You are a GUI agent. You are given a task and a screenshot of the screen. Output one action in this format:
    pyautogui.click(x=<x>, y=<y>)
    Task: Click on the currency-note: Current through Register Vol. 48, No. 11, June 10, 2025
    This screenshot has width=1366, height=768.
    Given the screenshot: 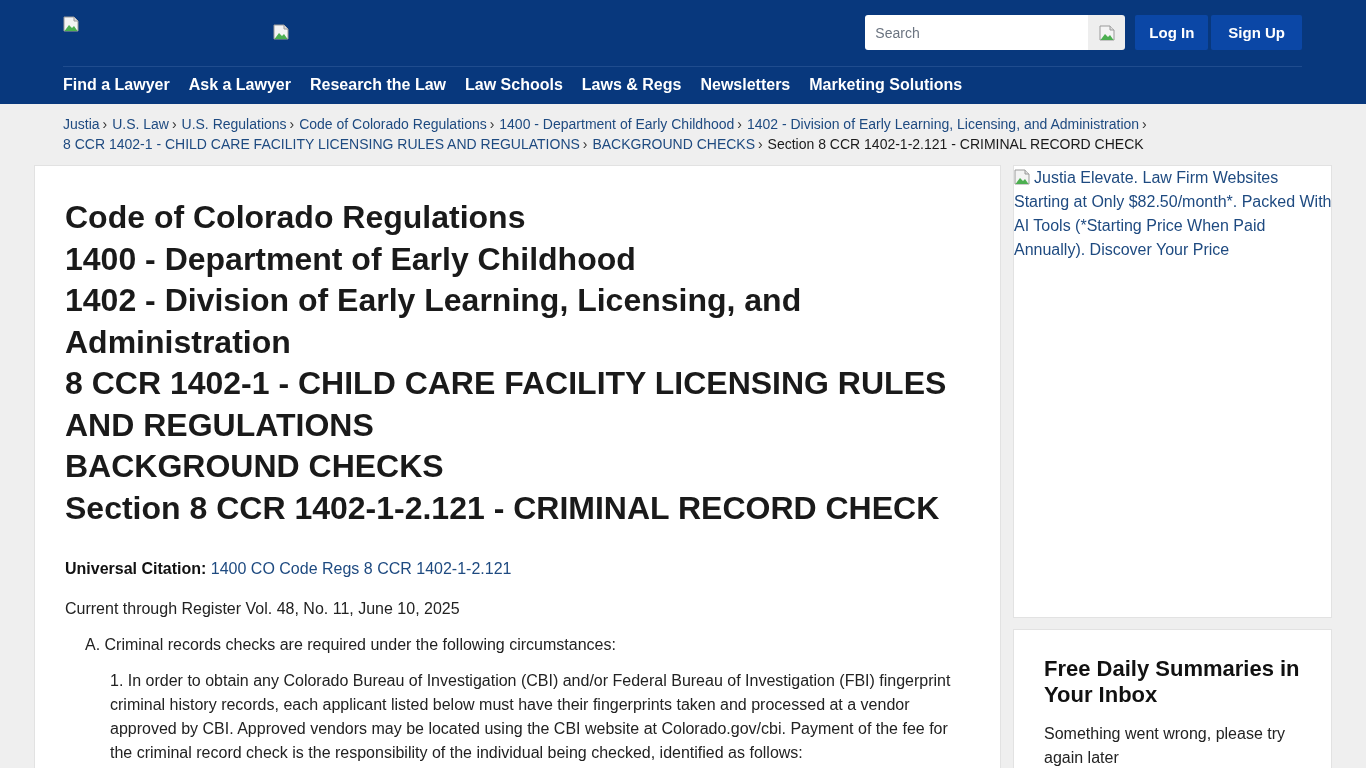 What is the action you would take?
    pyautogui.click(x=263, y=609)
    